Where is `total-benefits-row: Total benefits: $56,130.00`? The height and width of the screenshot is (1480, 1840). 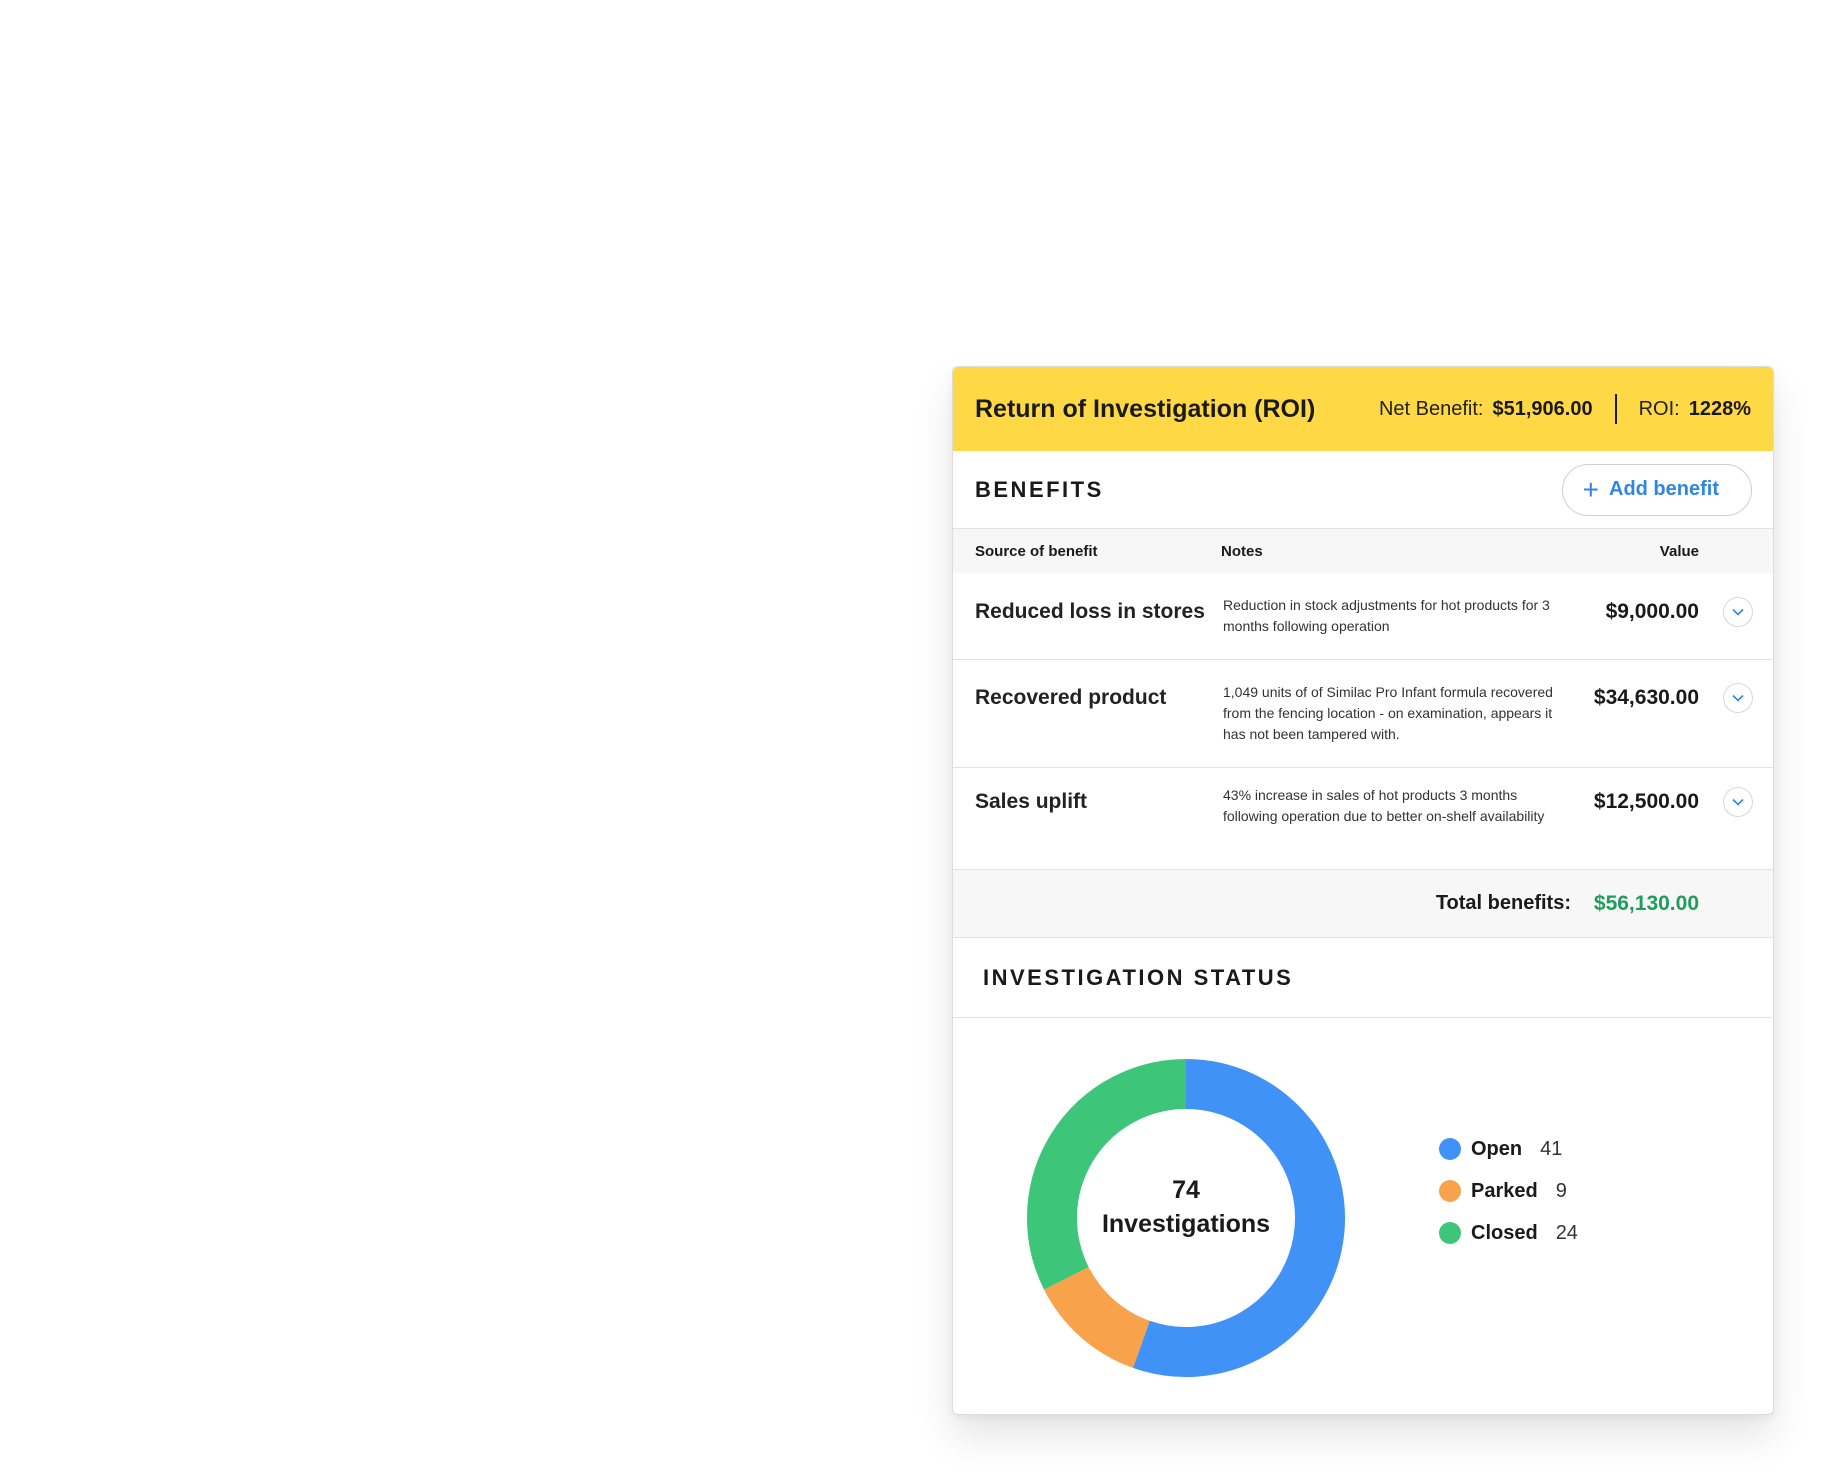
total-benefits-row: Total benefits: $56,130.00 is located at coordinates (1363, 904).